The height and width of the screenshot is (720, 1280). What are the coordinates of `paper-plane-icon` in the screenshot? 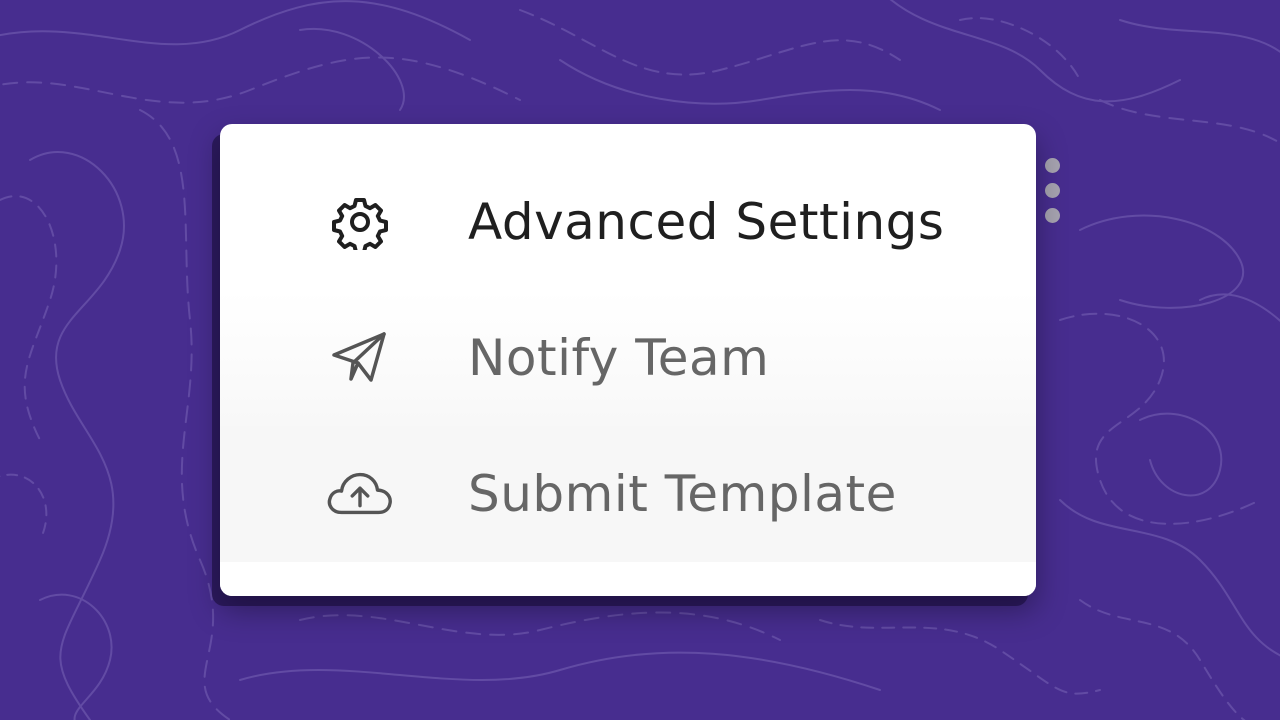 It's located at (360, 358).